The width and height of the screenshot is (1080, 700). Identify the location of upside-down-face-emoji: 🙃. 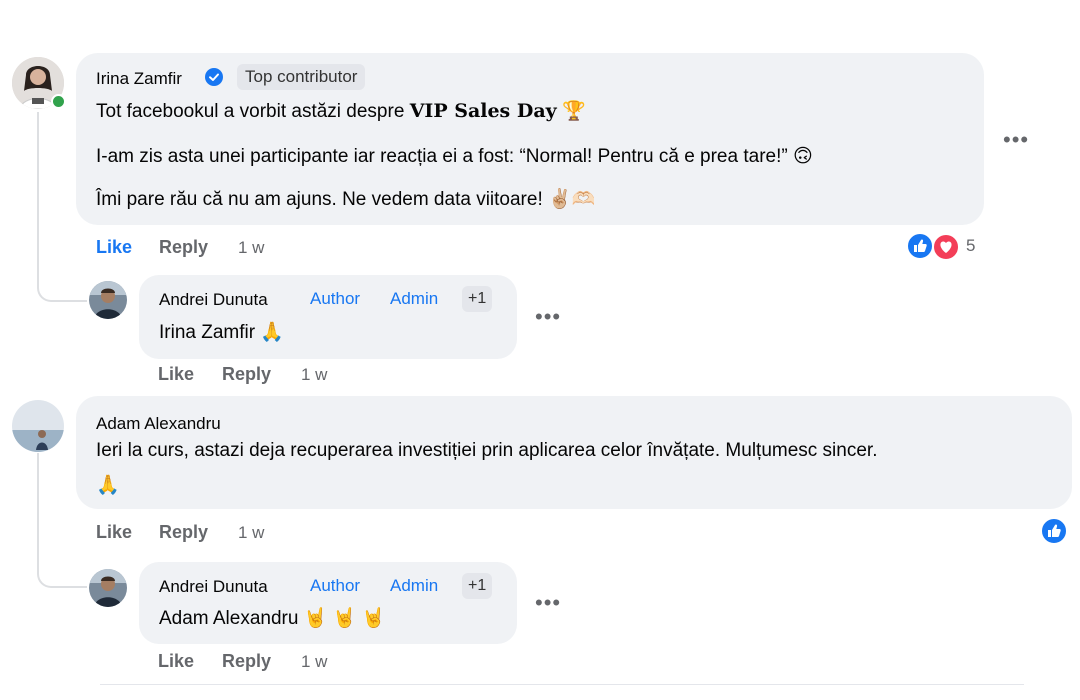
(802, 156).